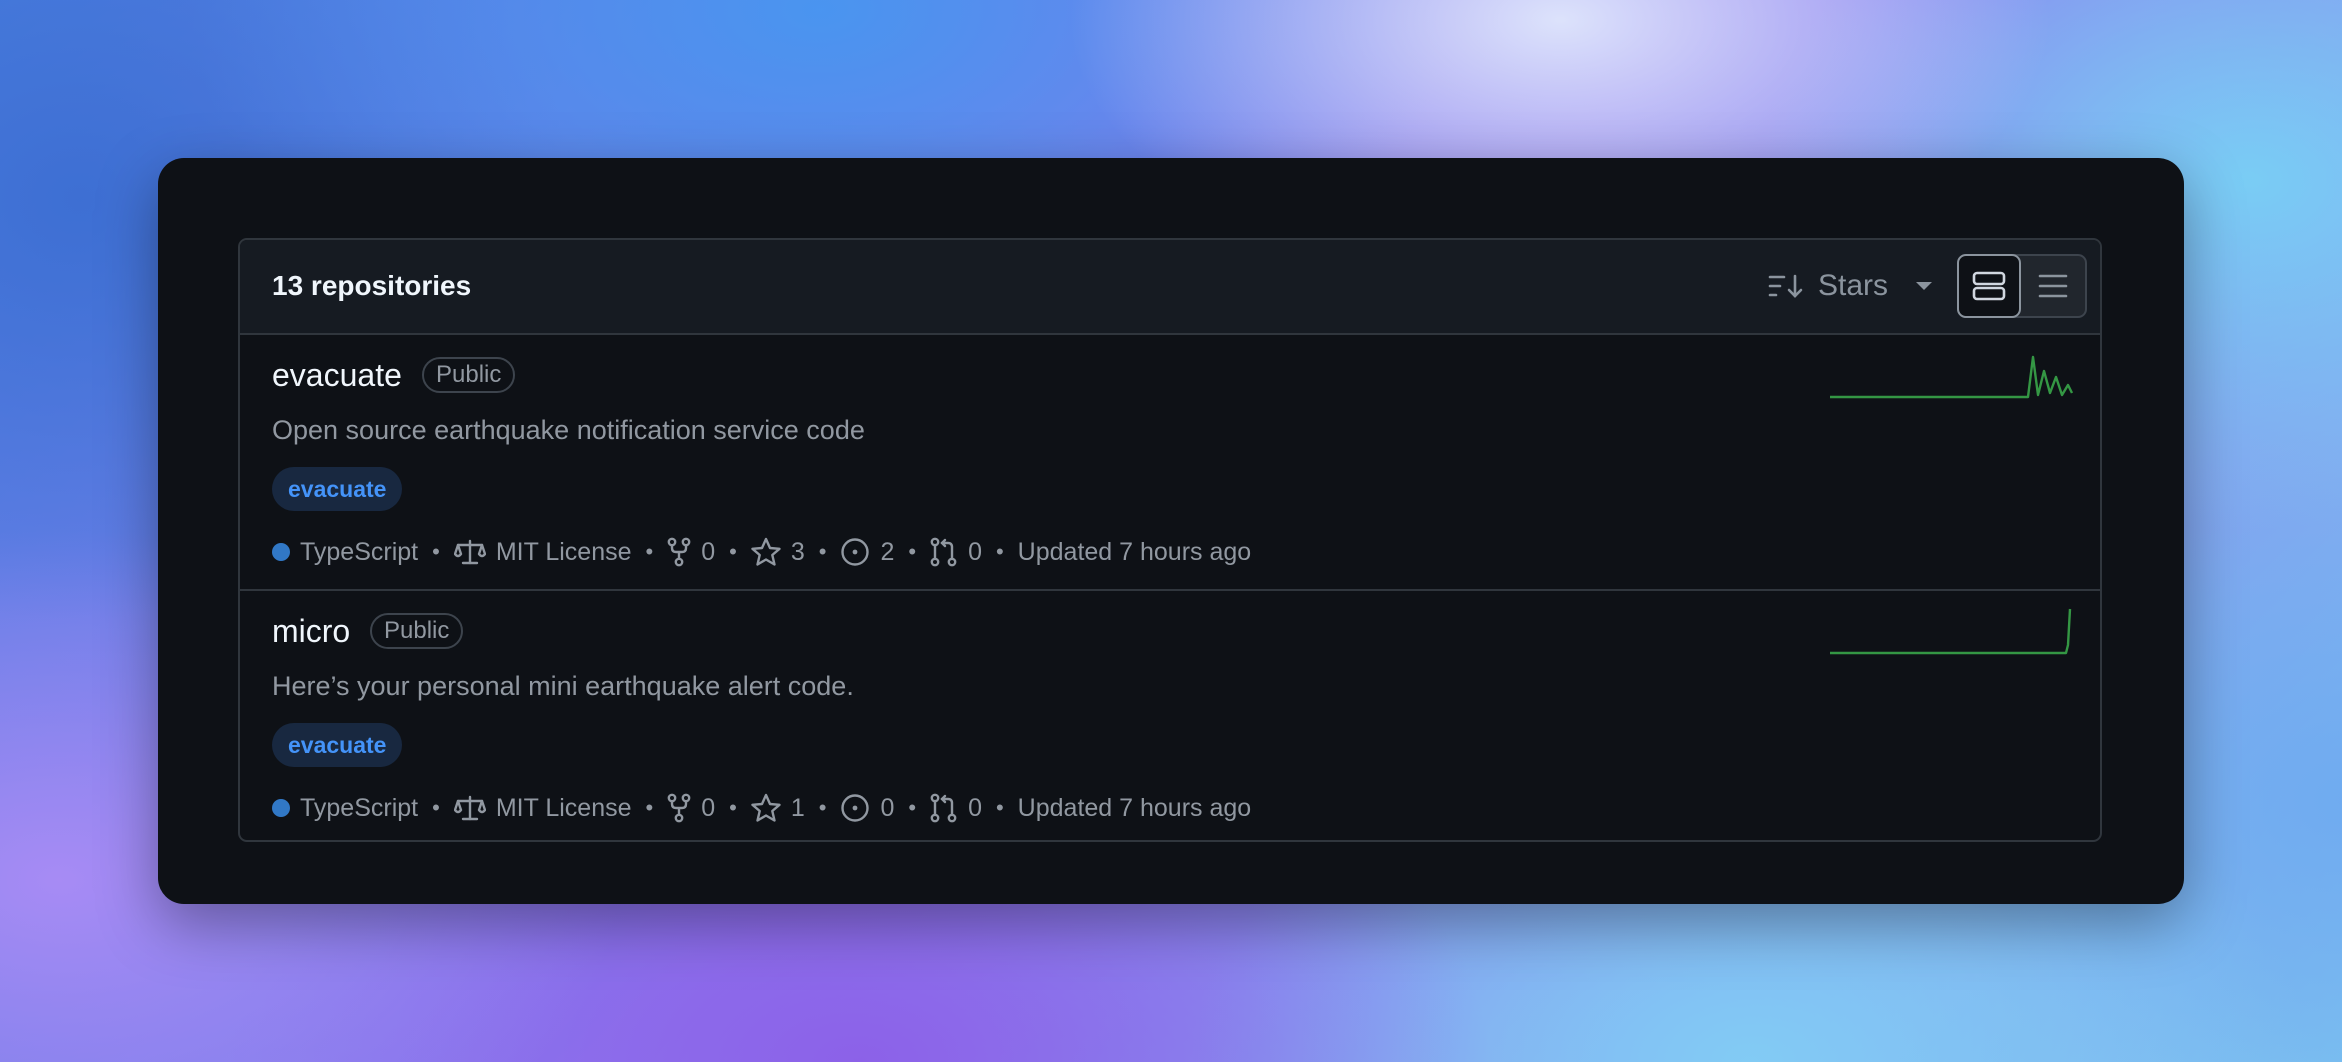 This screenshot has width=2342, height=1062. I want to click on stars-link: 3, so click(778, 552).